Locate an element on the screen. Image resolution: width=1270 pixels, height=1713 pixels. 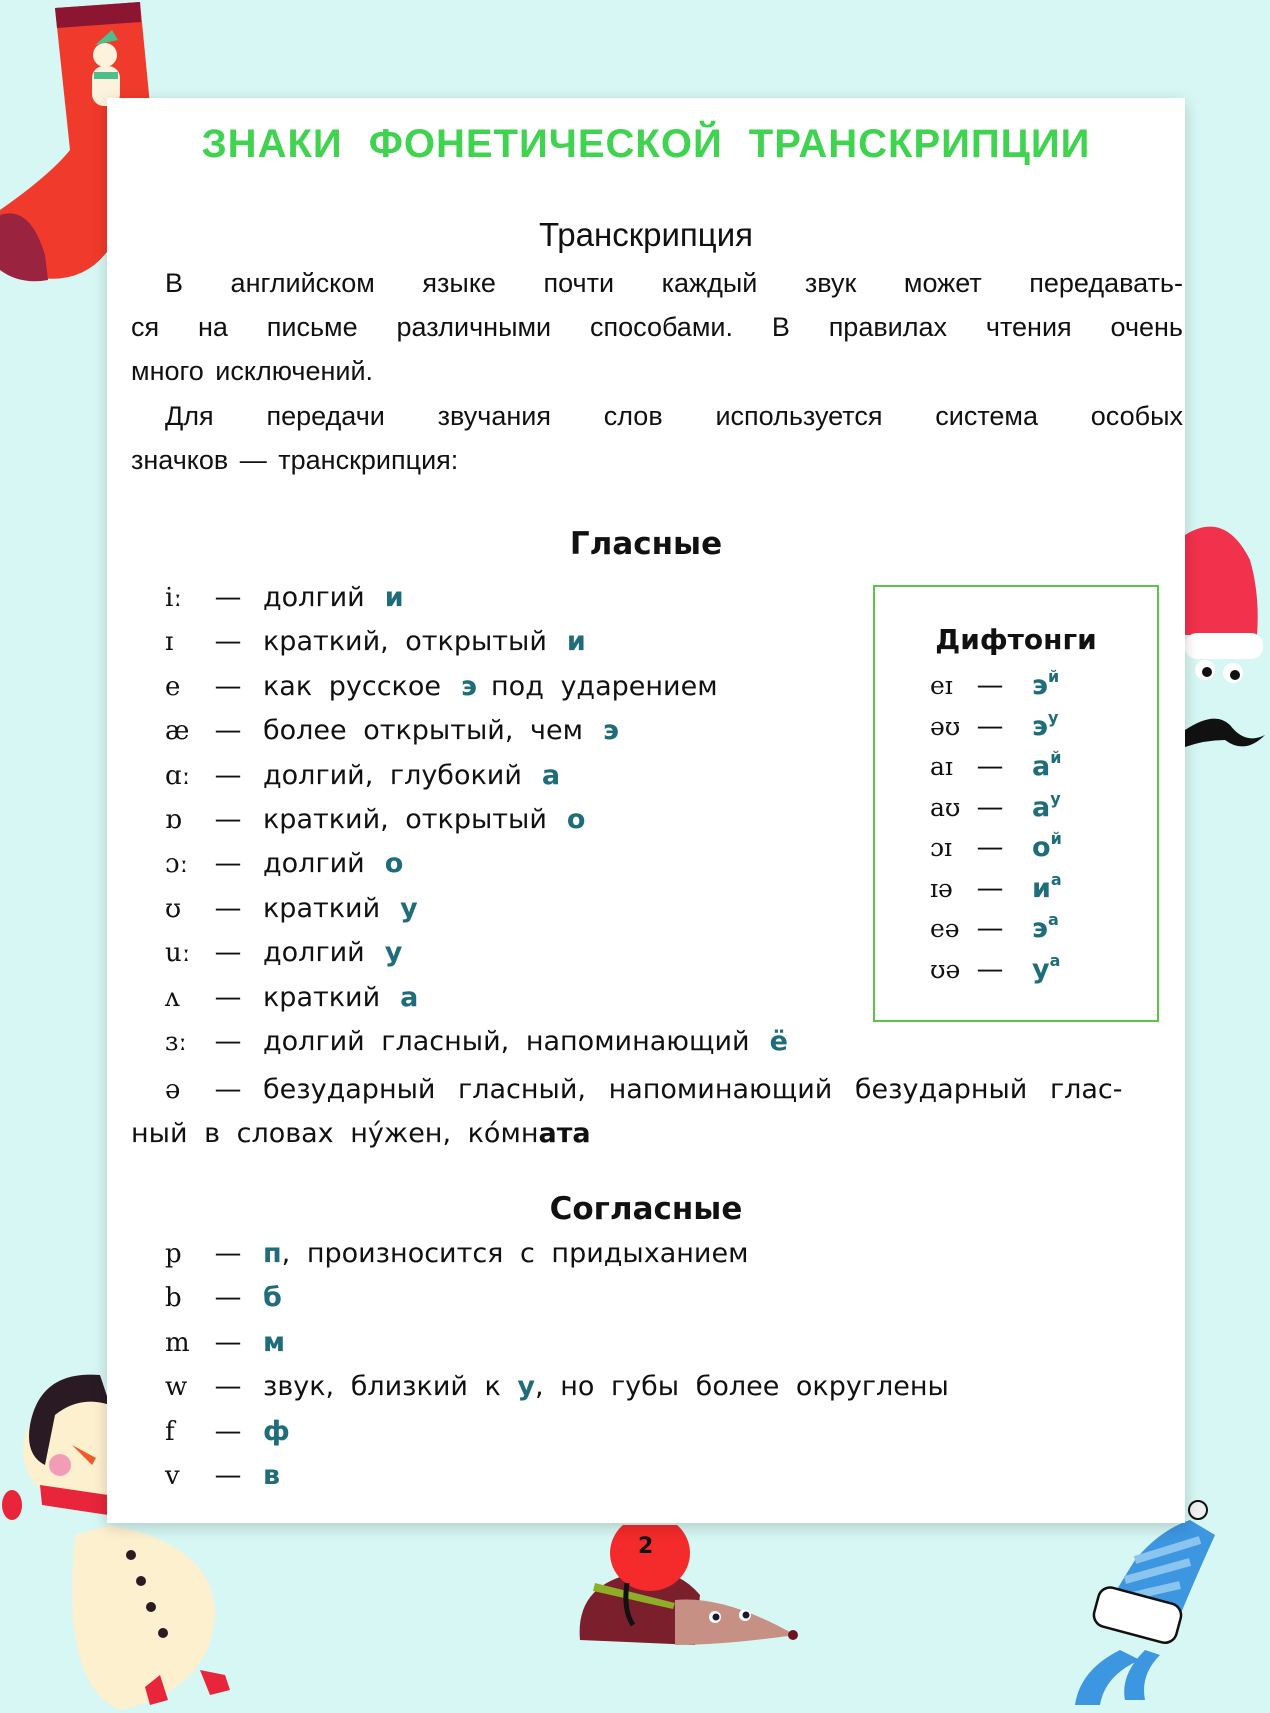
diphthong-symbol: ɔɪ is located at coordinates (941, 847).